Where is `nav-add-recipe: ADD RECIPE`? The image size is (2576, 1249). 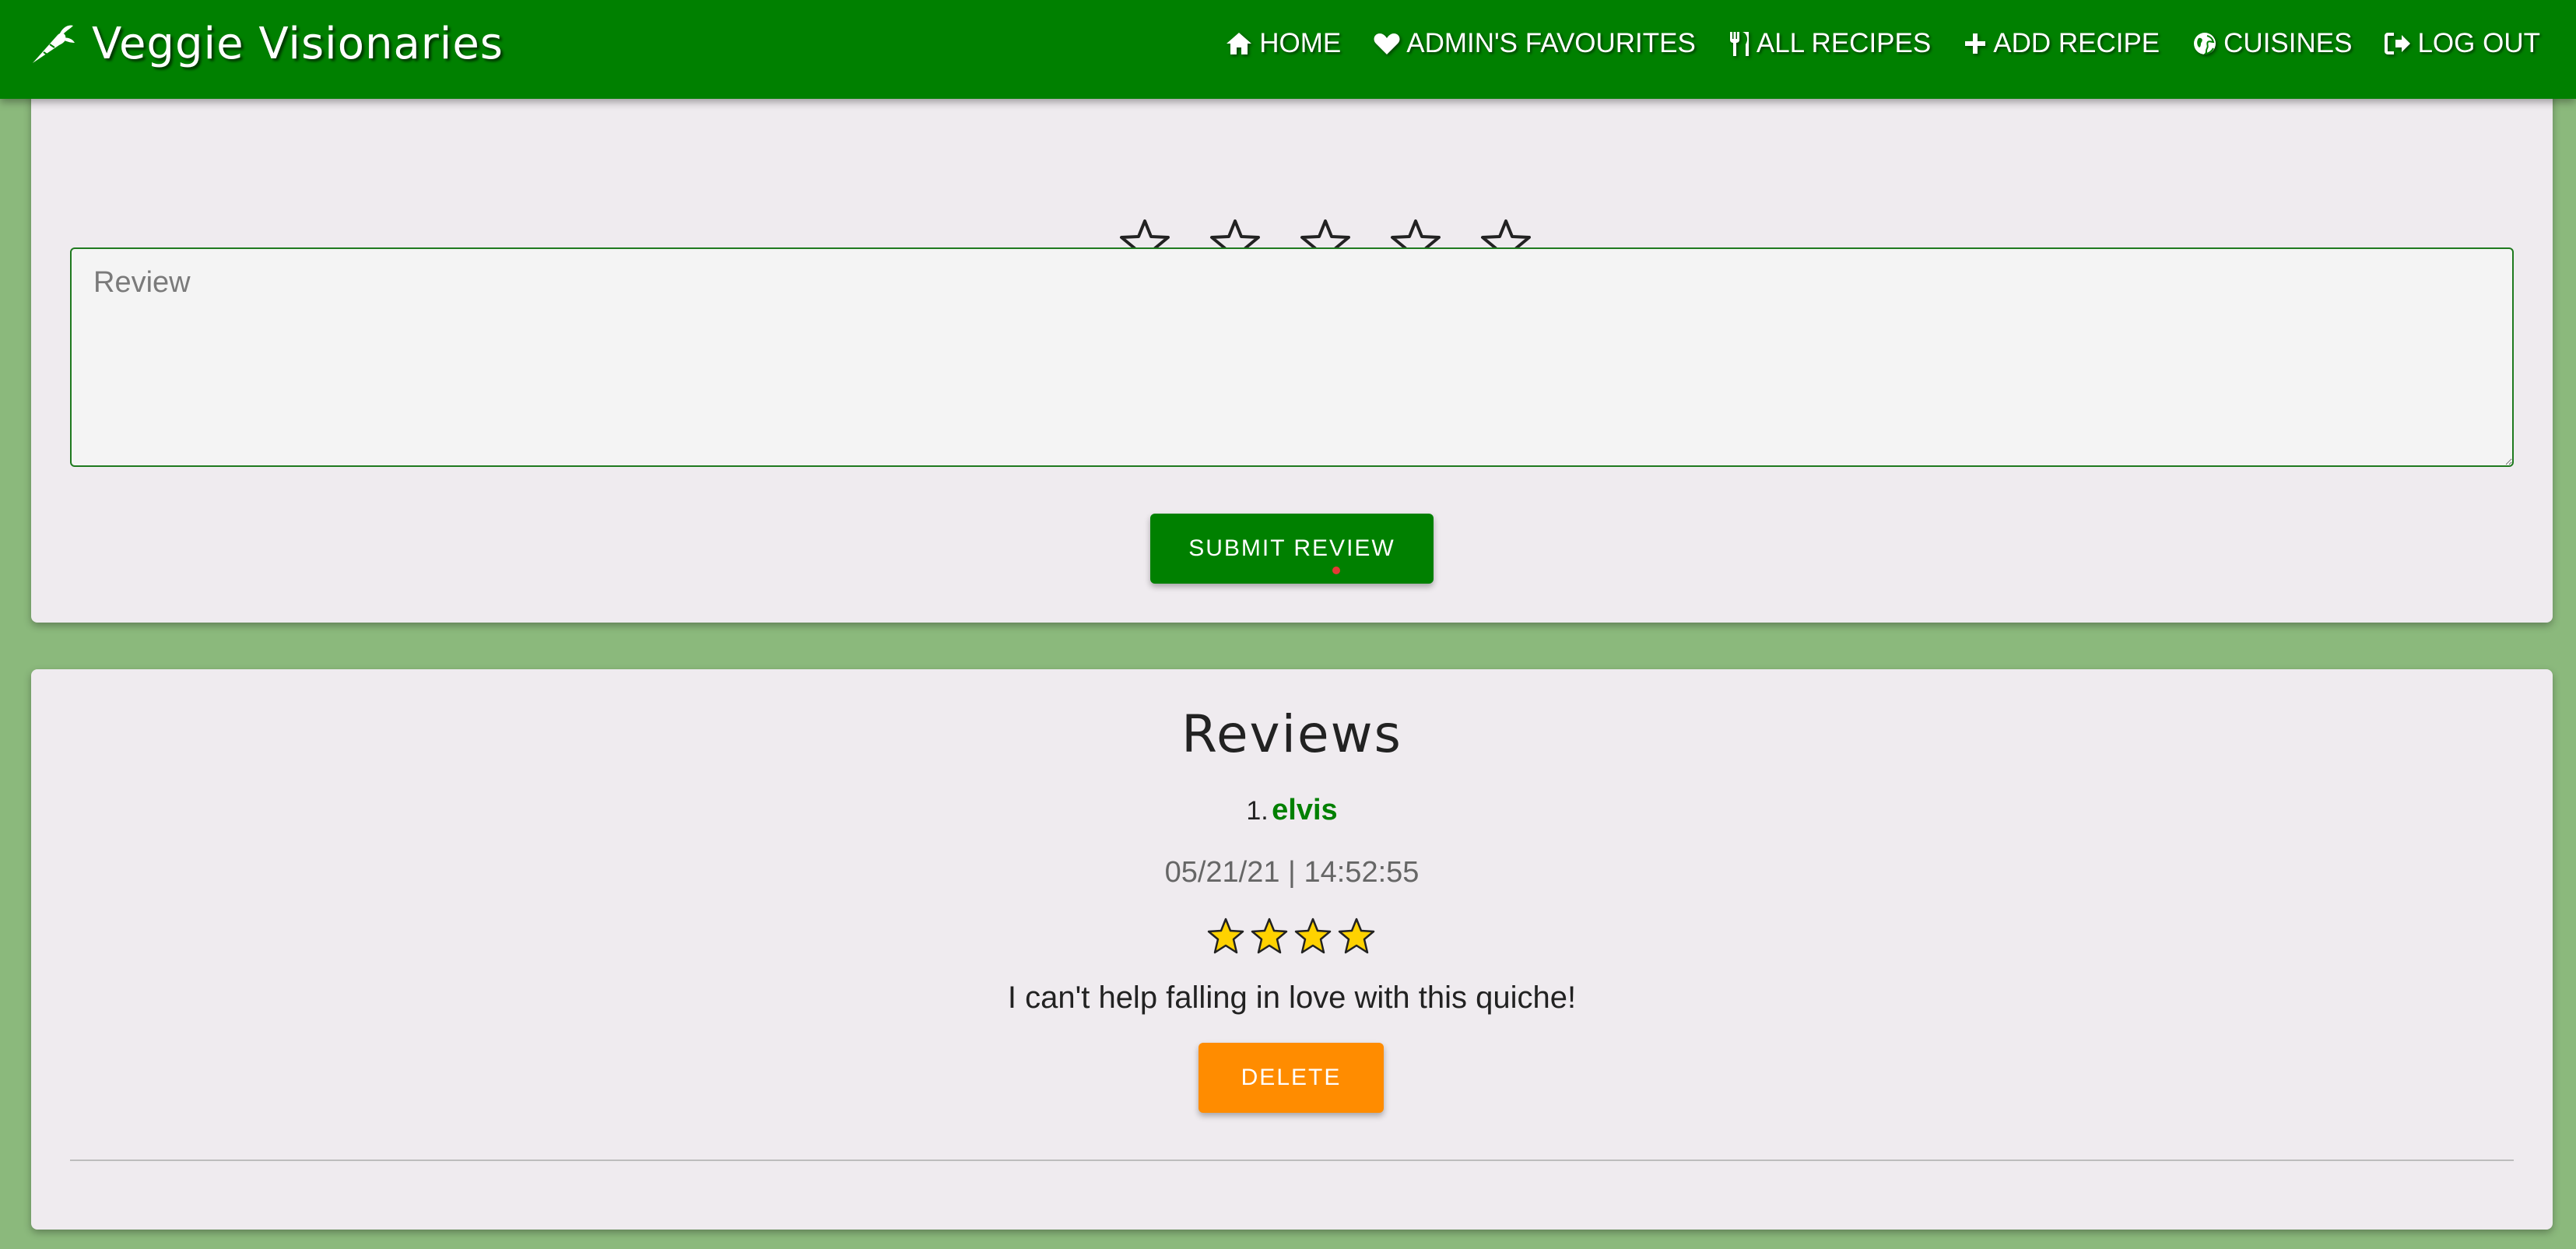
nav-add-recipe: ADD RECIPE is located at coordinates (2062, 44).